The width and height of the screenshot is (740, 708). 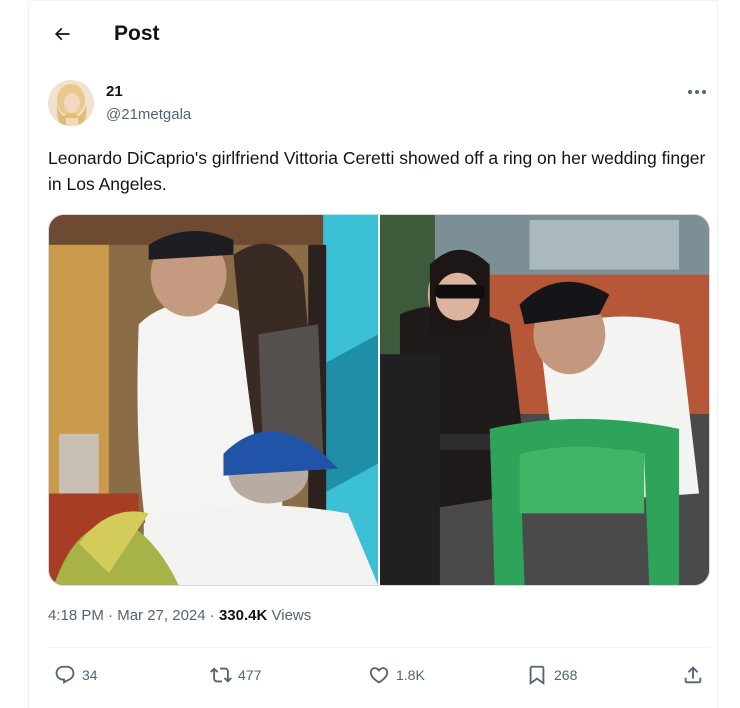 I want to click on like-button: 1.8K, so click(x=396, y=675).